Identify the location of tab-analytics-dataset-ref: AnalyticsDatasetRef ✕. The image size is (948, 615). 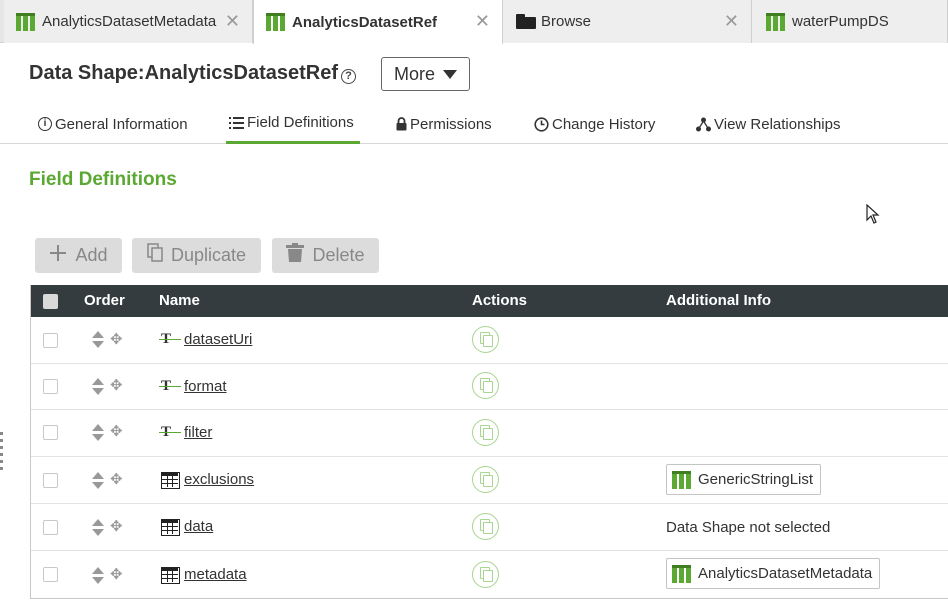
(378, 22).